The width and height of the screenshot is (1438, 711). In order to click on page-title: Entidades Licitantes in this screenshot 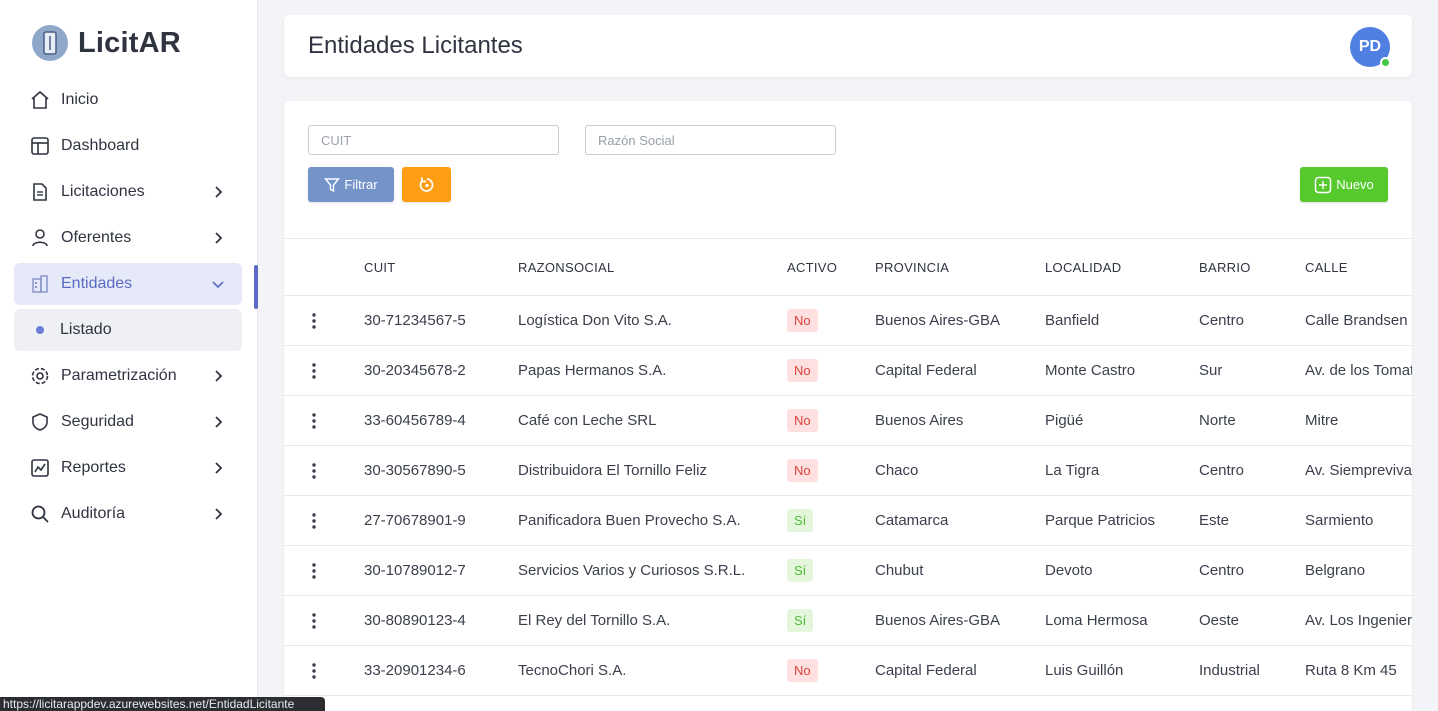, I will do `click(415, 45)`.